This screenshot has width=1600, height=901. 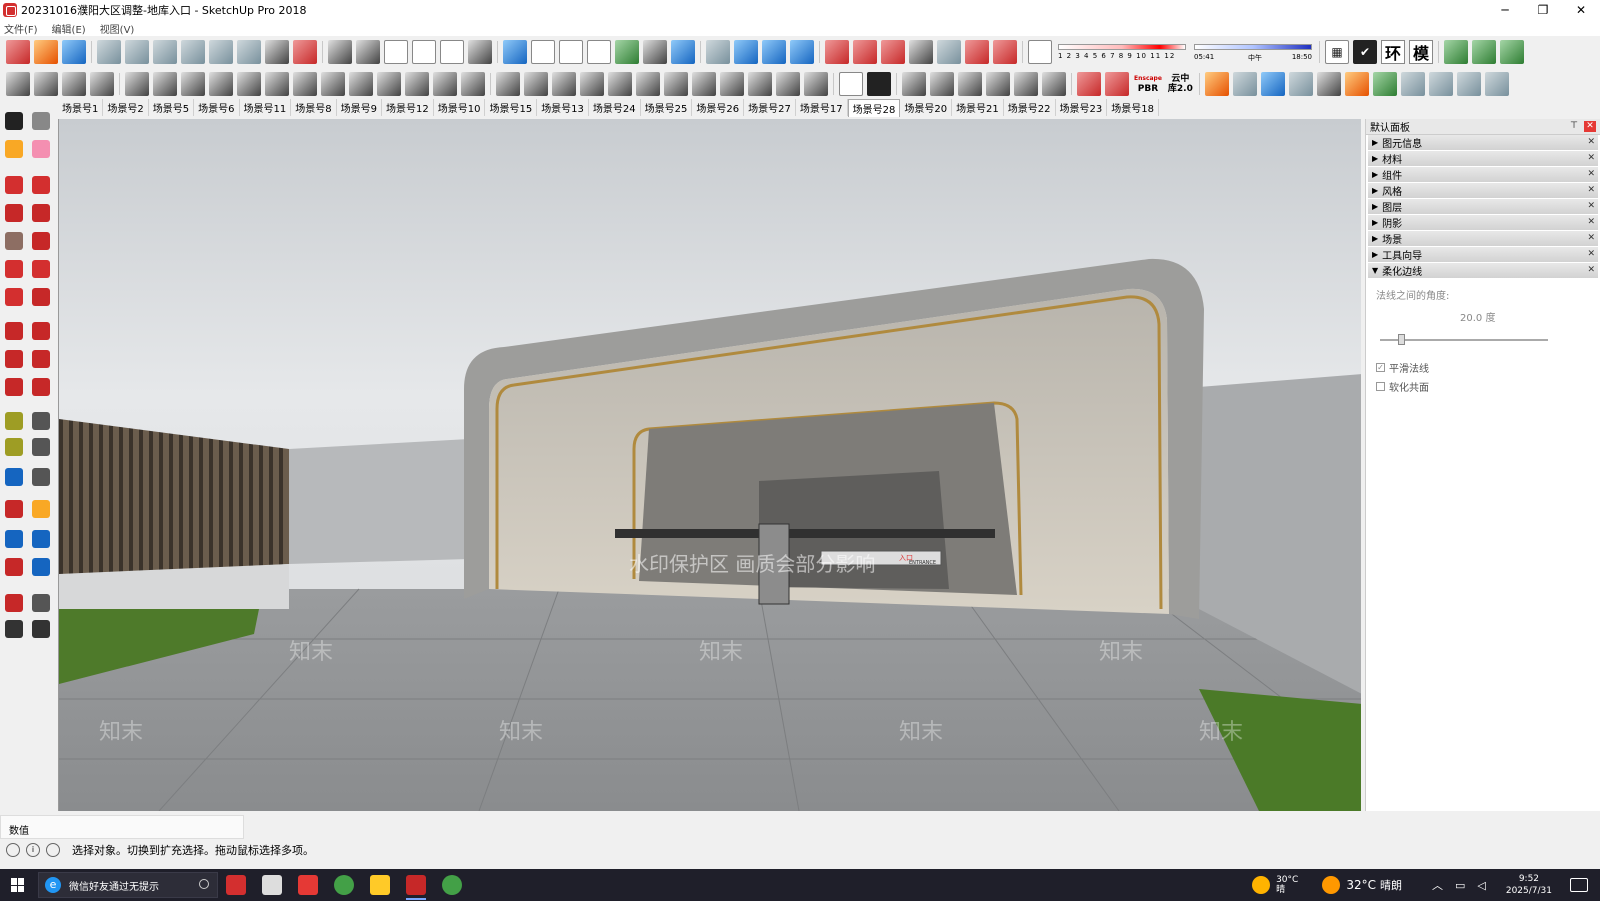 What do you see at coordinates (1337, 52) in the screenshot?
I see `table-icon: ▦` at bounding box center [1337, 52].